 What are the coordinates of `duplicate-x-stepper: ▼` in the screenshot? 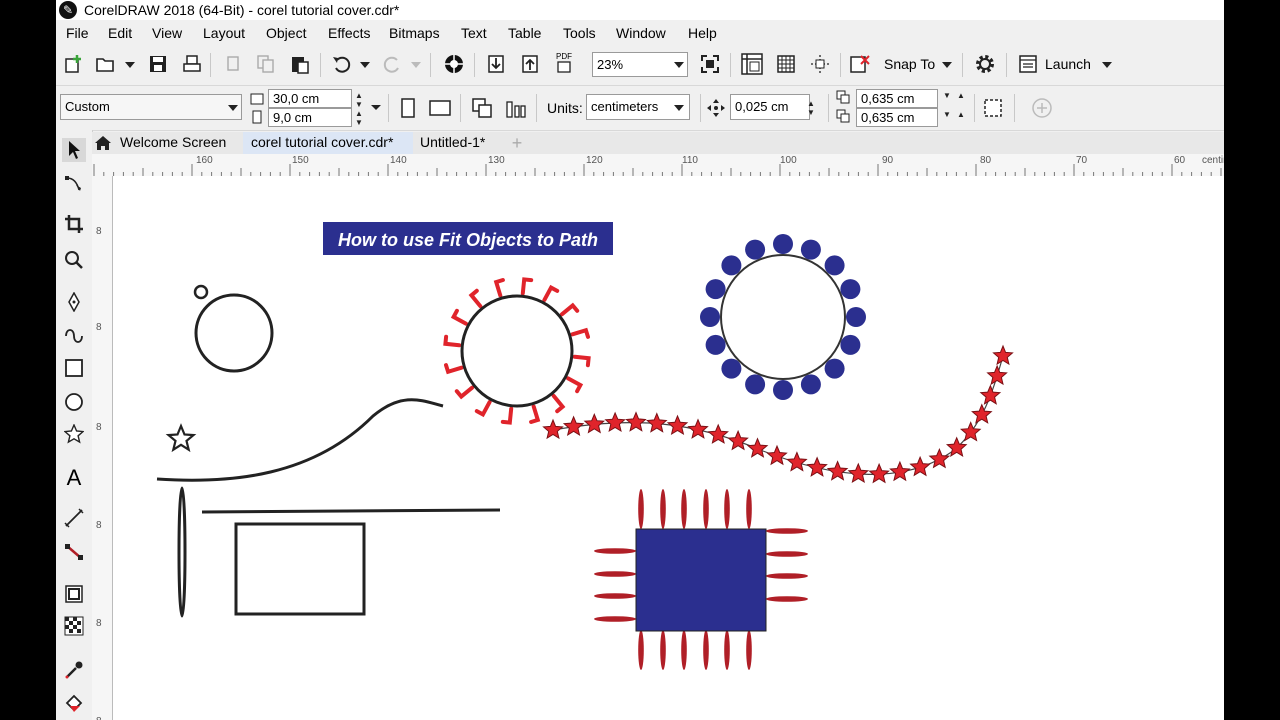 It's located at (947, 95).